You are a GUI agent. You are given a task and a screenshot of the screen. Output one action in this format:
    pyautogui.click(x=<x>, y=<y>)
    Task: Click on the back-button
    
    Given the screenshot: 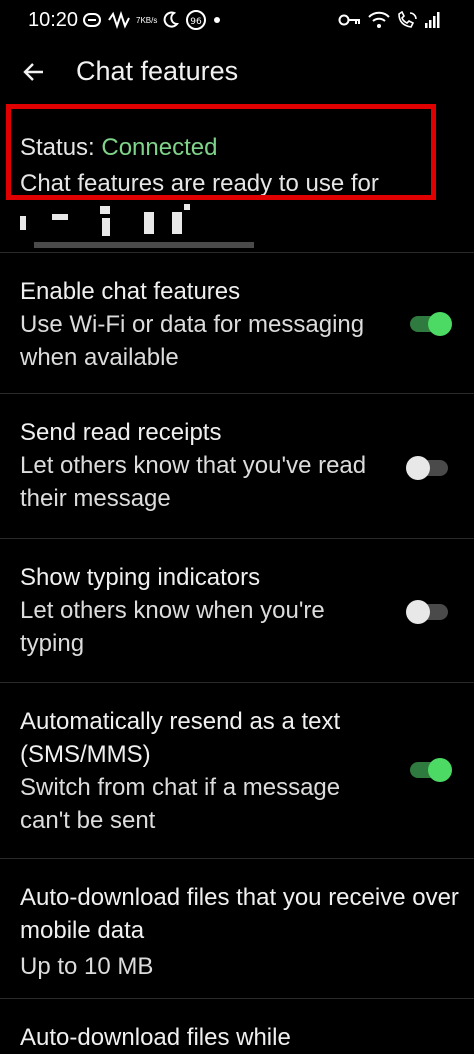 What is the action you would take?
    pyautogui.click(x=34, y=74)
    